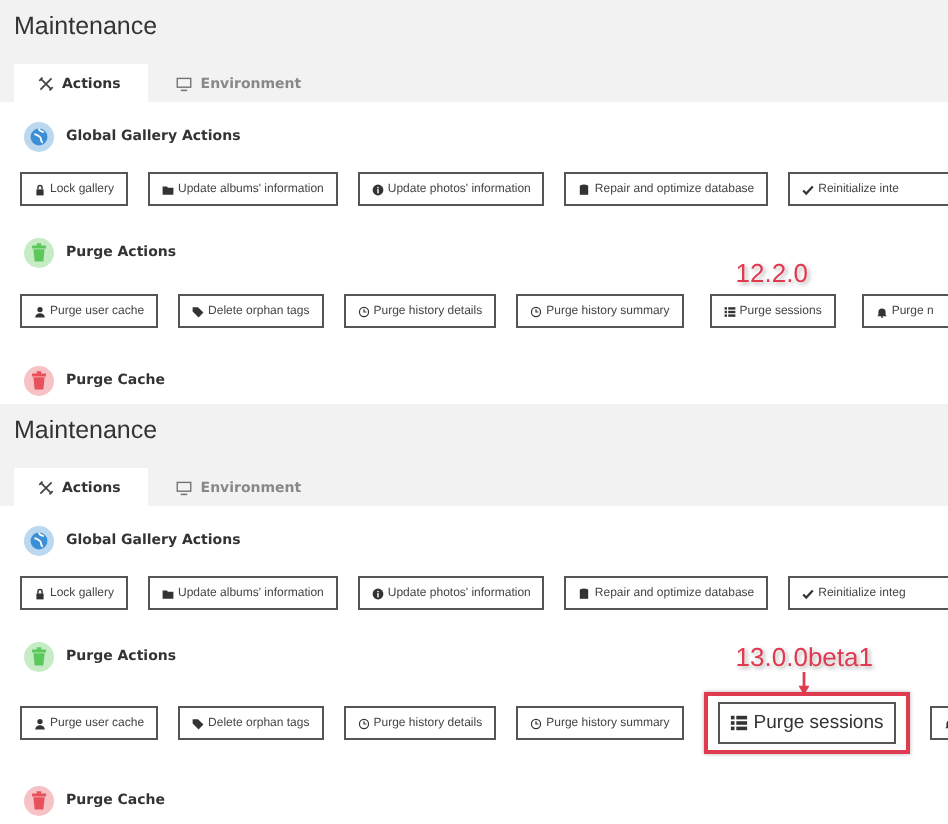 This screenshot has height=824, width=948. What do you see at coordinates (806, 723) in the screenshot?
I see `action-button: Purge sessions` at bounding box center [806, 723].